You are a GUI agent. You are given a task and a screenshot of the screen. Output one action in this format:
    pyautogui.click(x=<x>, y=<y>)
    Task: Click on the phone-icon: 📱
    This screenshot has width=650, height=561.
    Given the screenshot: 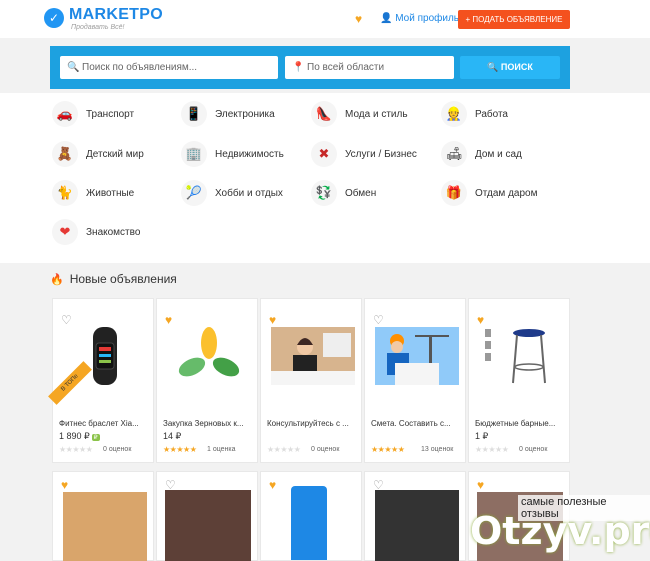 What is the action you would take?
    pyautogui.click(x=194, y=114)
    